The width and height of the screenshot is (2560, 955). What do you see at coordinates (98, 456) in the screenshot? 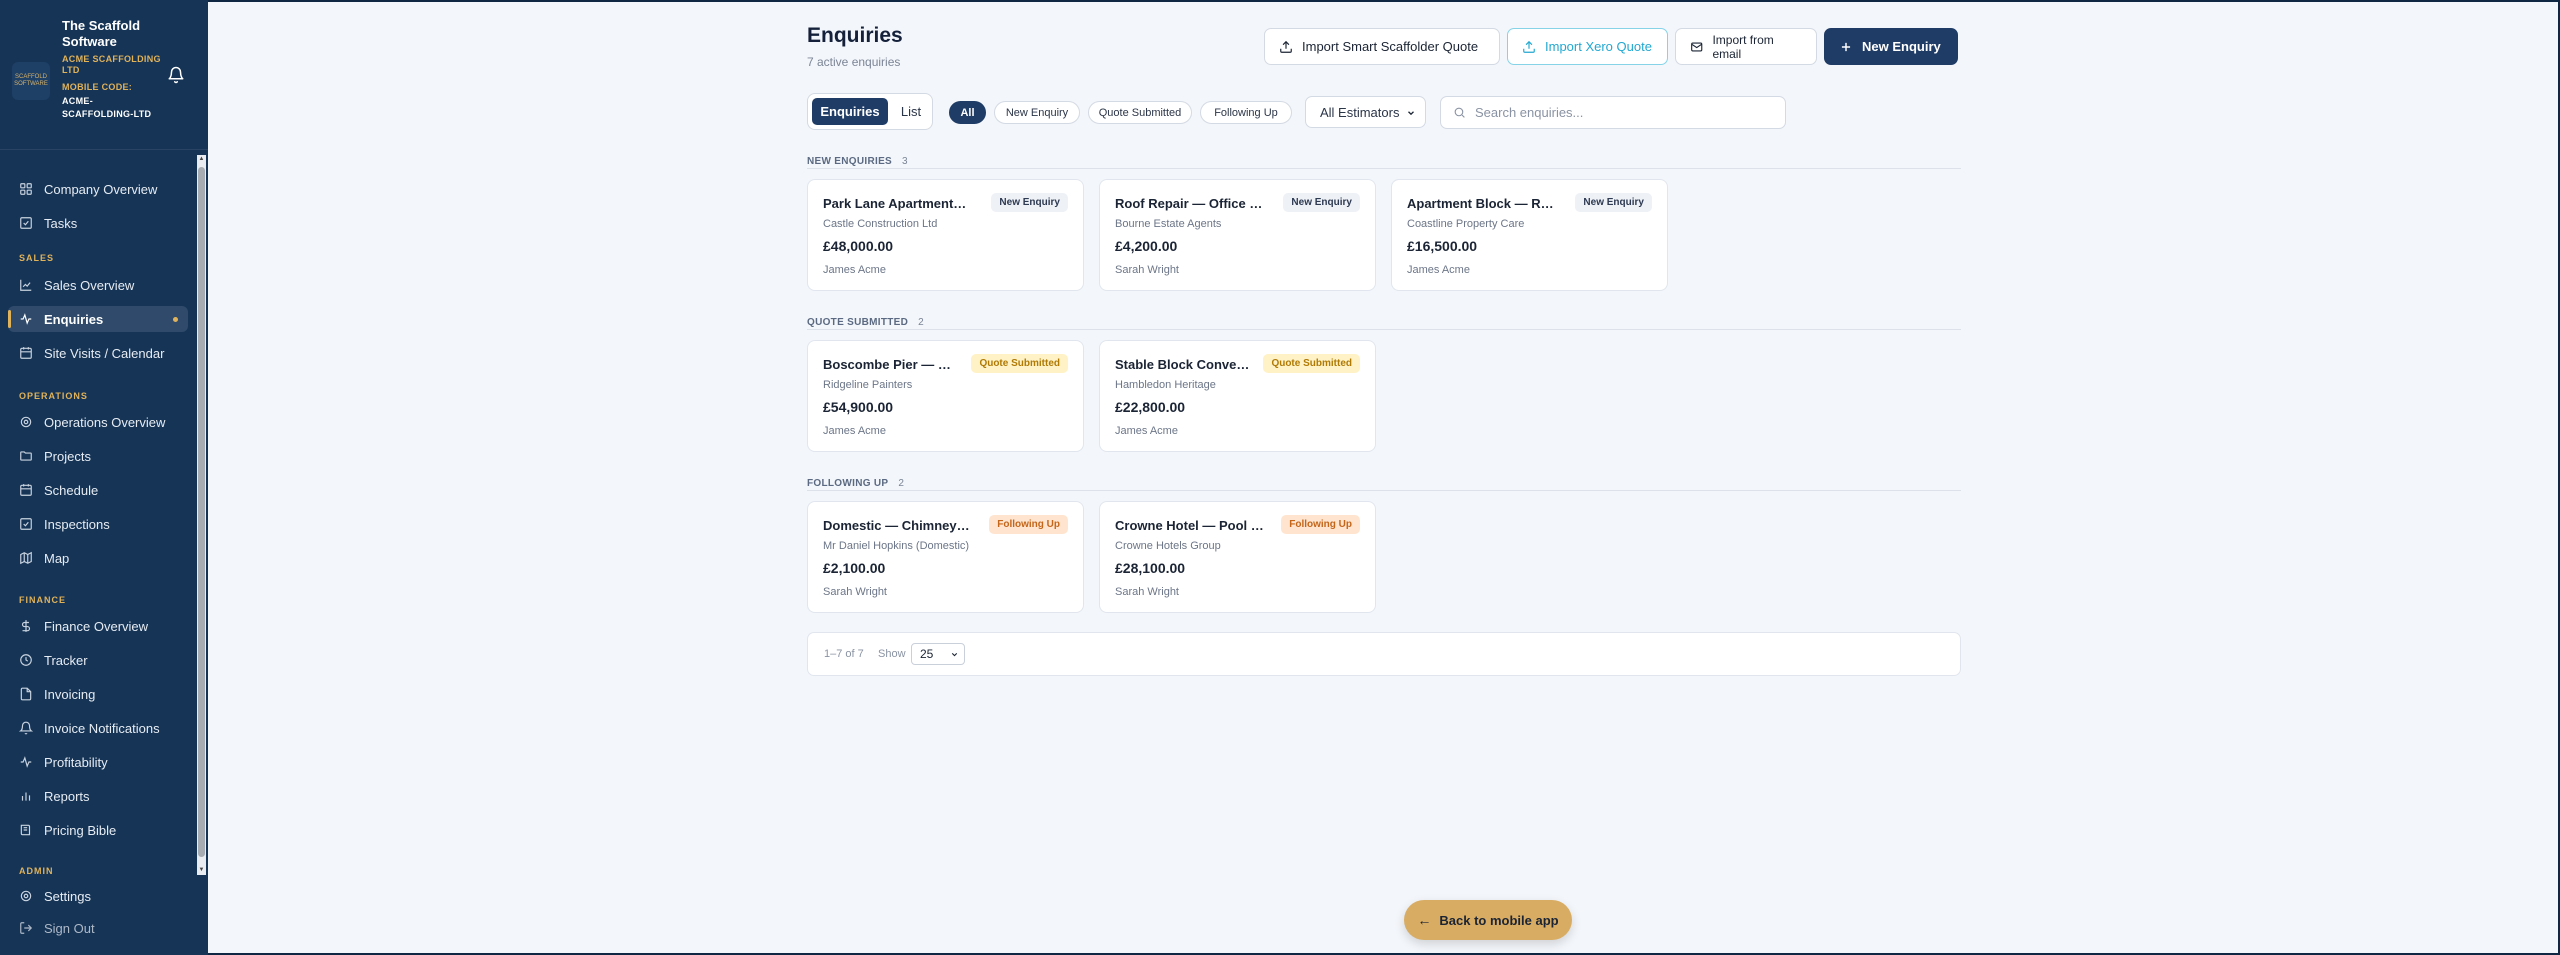
I see `sidebar-item-projects: Projects` at bounding box center [98, 456].